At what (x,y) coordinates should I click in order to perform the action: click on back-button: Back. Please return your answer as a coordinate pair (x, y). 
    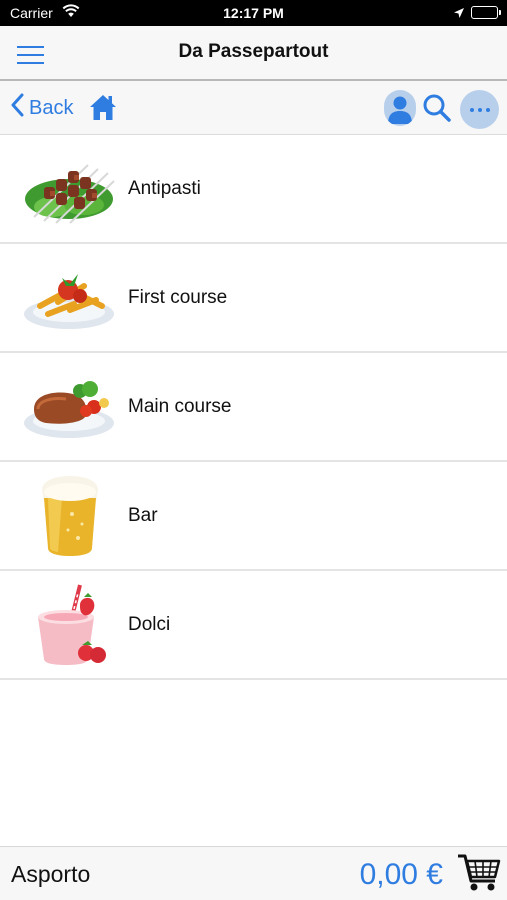
    Looking at the image, I should click on (42, 108).